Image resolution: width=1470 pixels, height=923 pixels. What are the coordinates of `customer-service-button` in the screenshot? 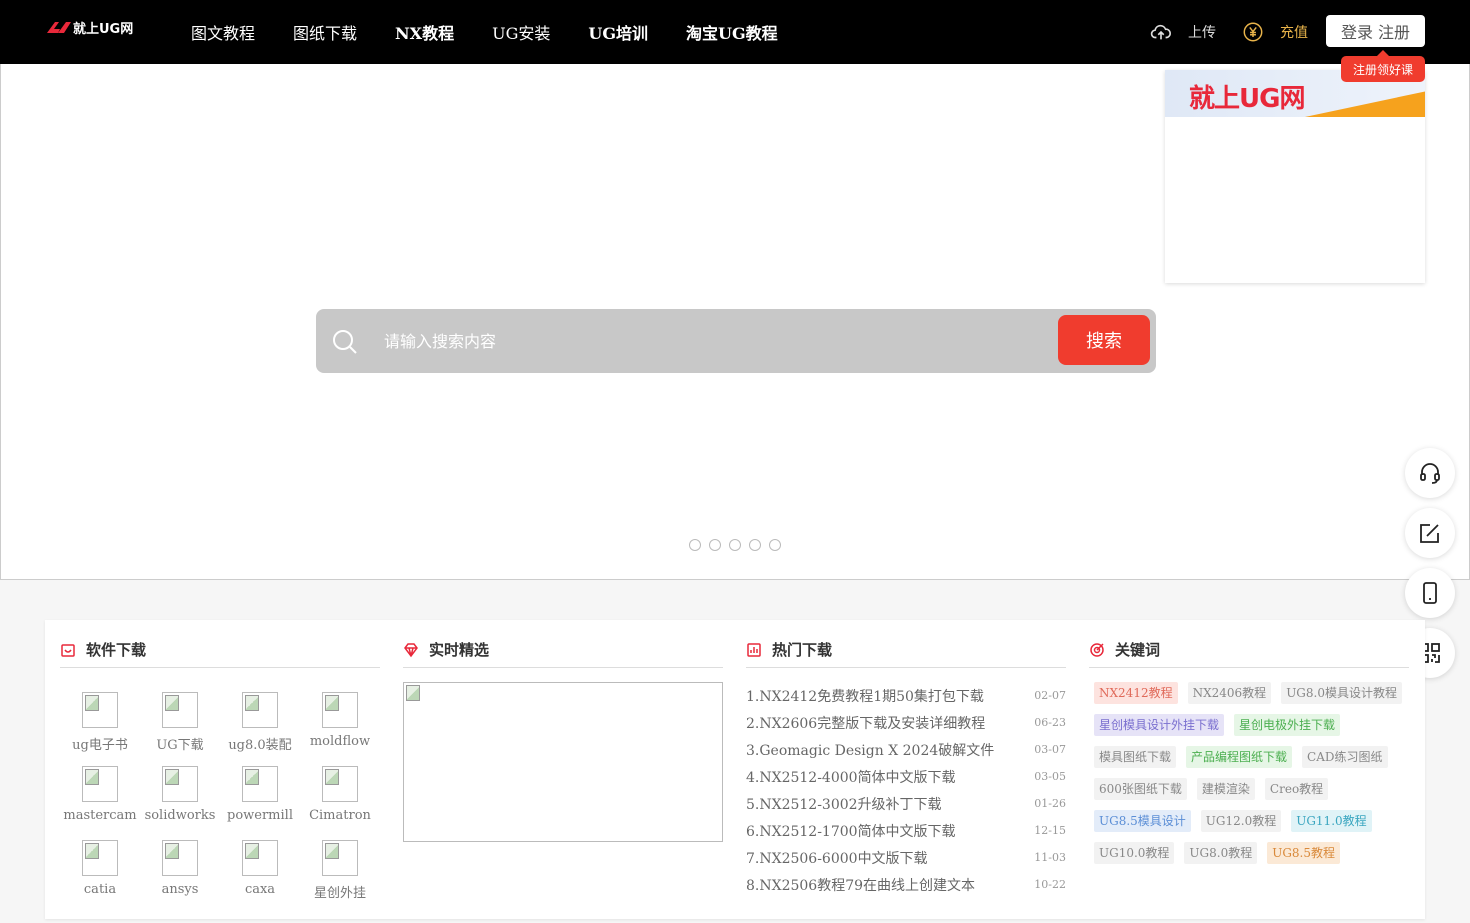 It's located at (1430, 473).